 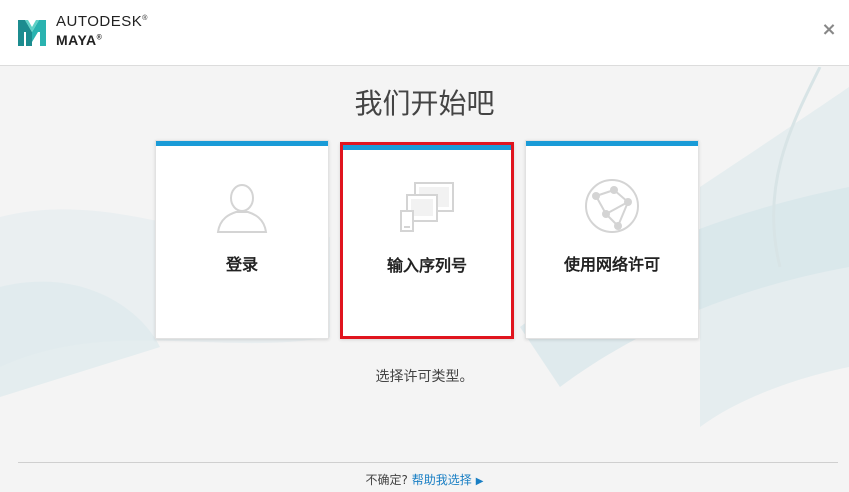 What do you see at coordinates (386, 480) in the screenshot?
I see `footer-question: 不确定?` at bounding box center [386, 480].